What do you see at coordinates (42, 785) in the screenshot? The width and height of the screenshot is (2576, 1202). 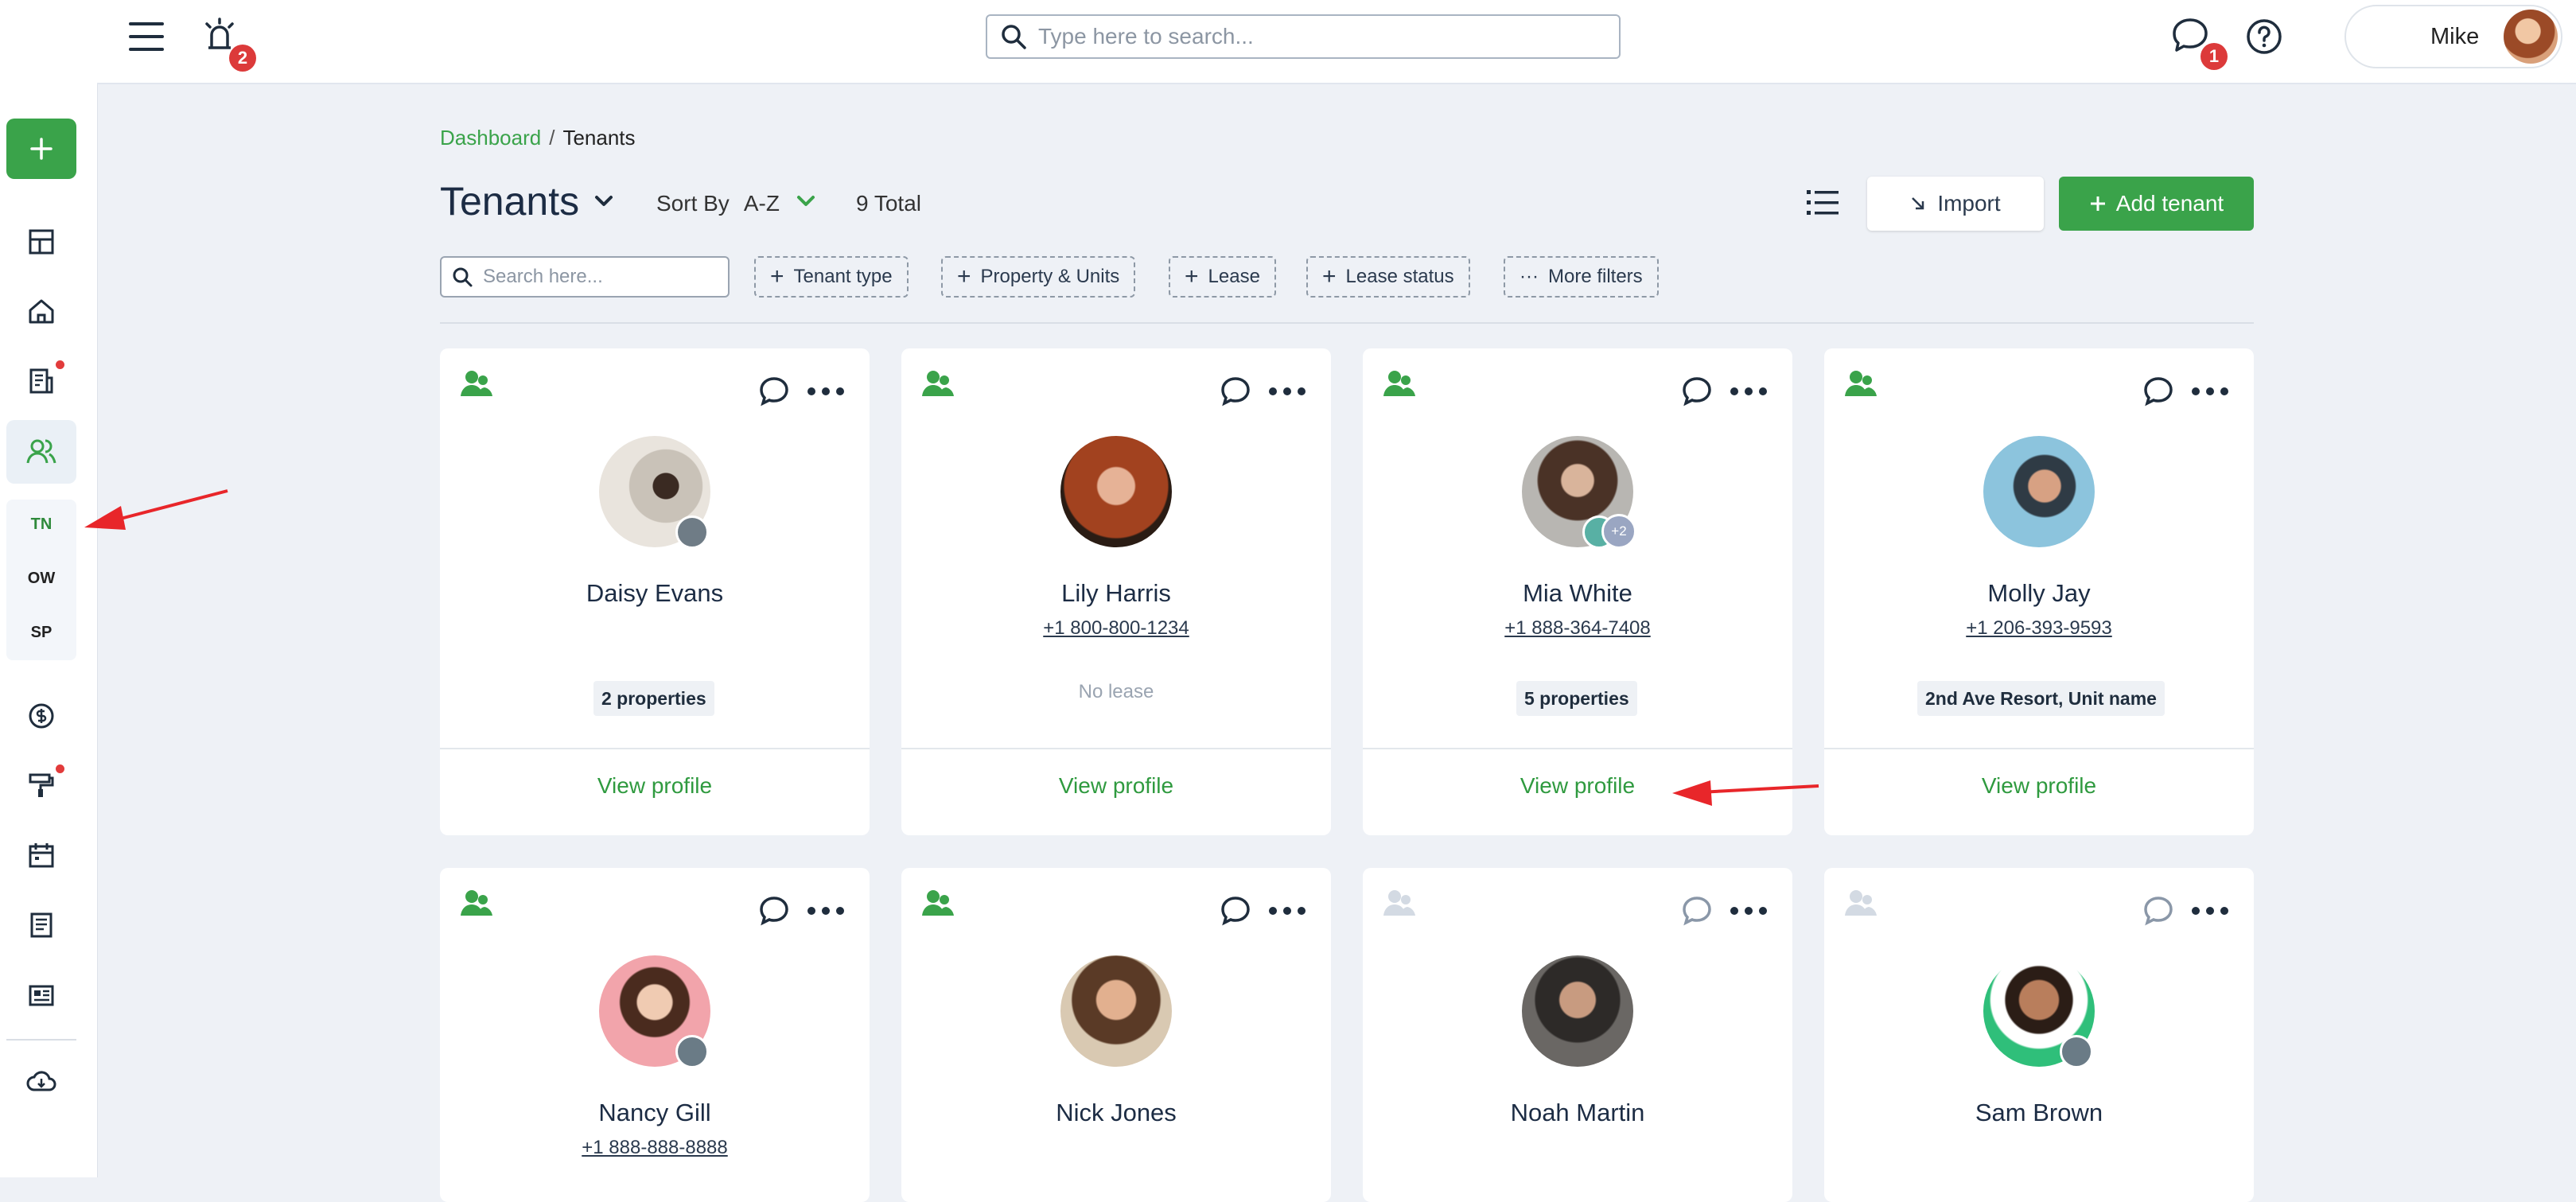 I see `nav-maintenance` at bounding box center [42, 785].